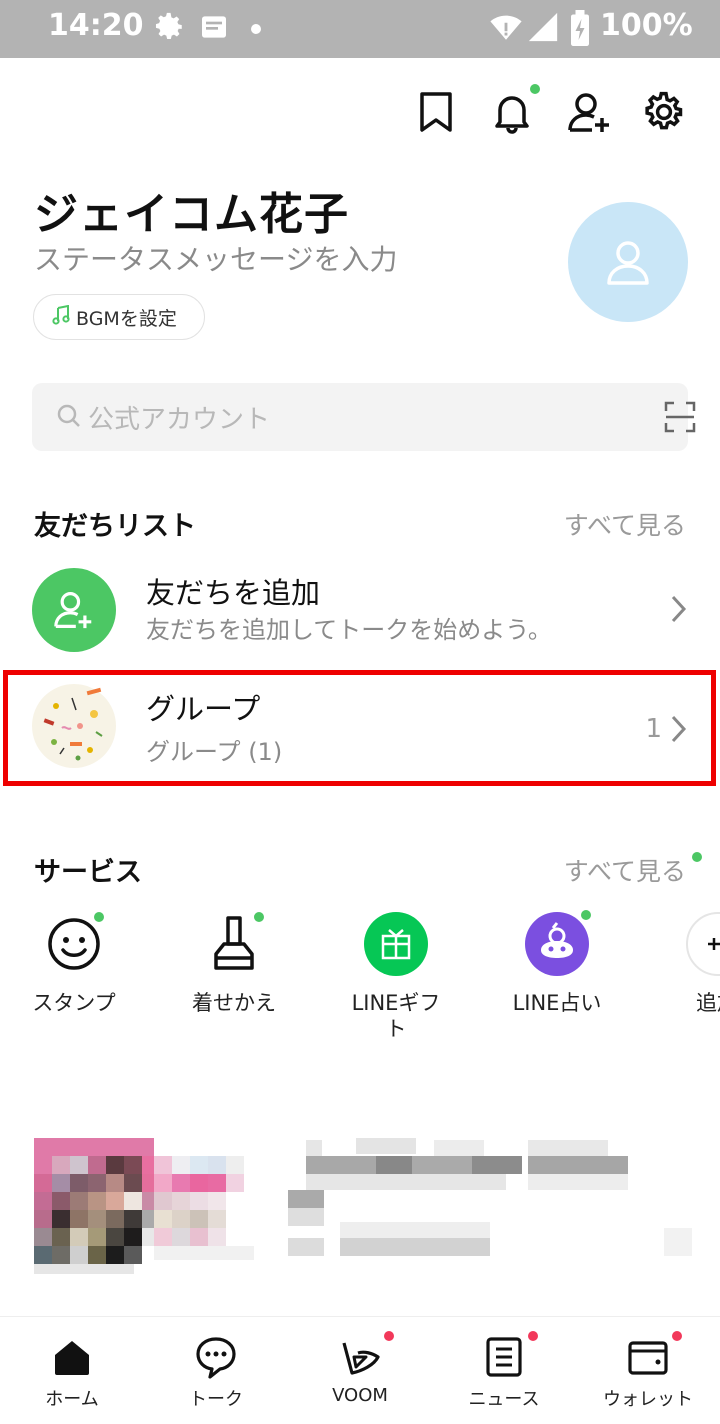 The width and height of the screenshot is (720, 1424). Describe the element at coordinates (360, 29) in the screenshot. I see `status-bar: 14:20 100%` at that location.